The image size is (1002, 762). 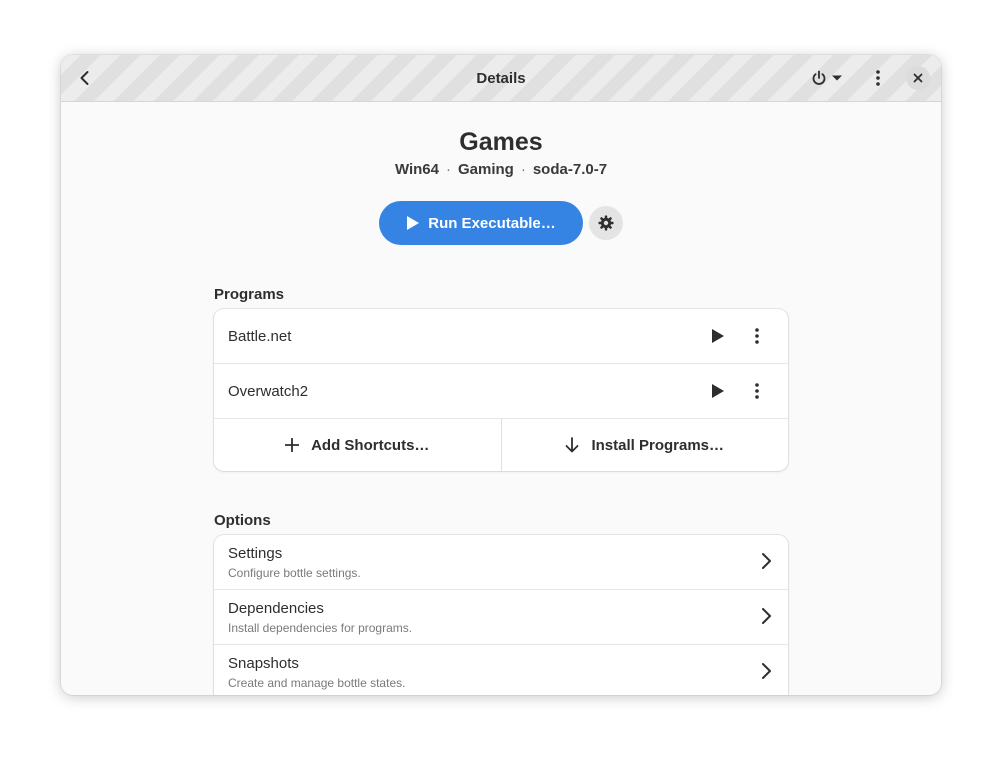 I want to click on bottle-info: Win64 · Gaming · soda-7.0-7, so click(x=501, y=169).